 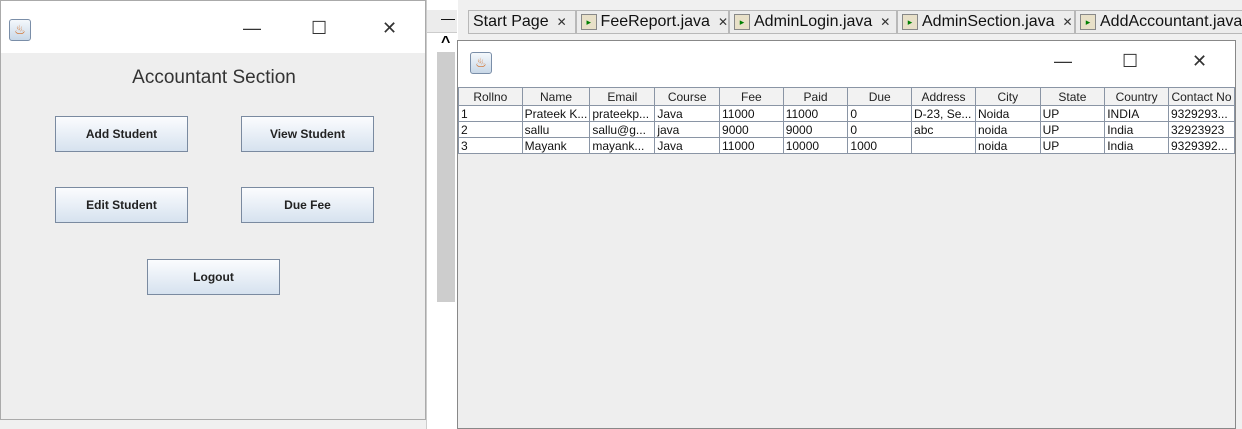 I want to click on column-header: State, so click(x=1072, y=96).